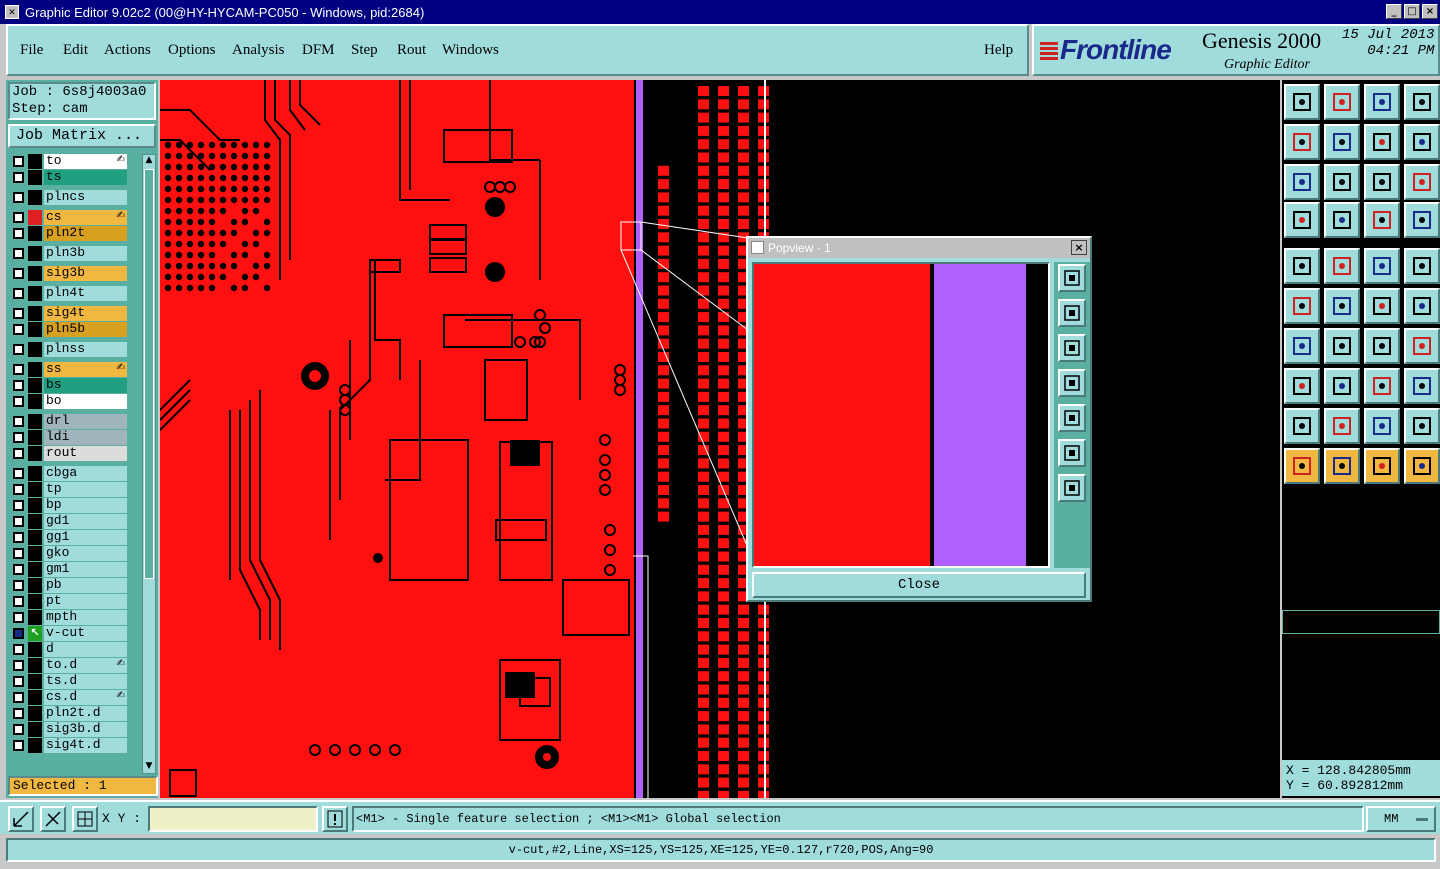  What do you see at coordinates (149, 374) in the screenshot?
I see `scroll-thumb` at bounding box center [149, 374].